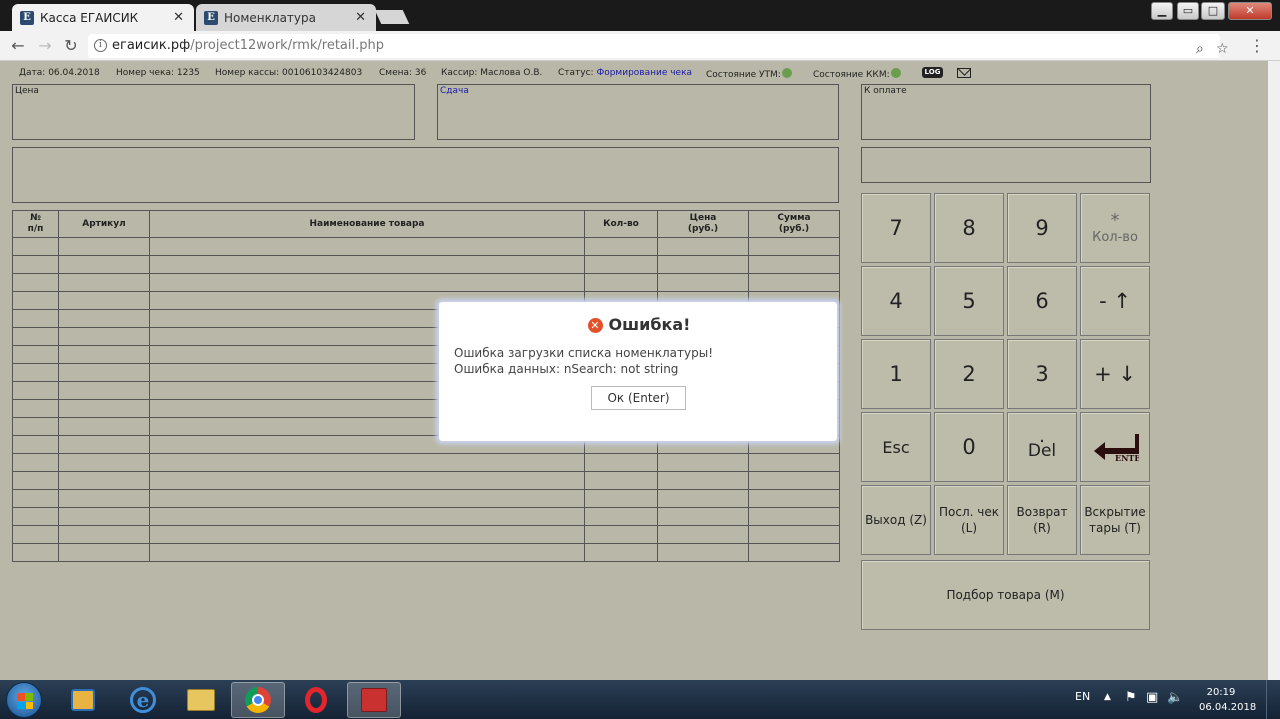 This screenshot has width=1280, height=719. What do you see at coordinates (964, 73) in the screenshot?
I see `mail-icon` at bounding box center [964, 73].